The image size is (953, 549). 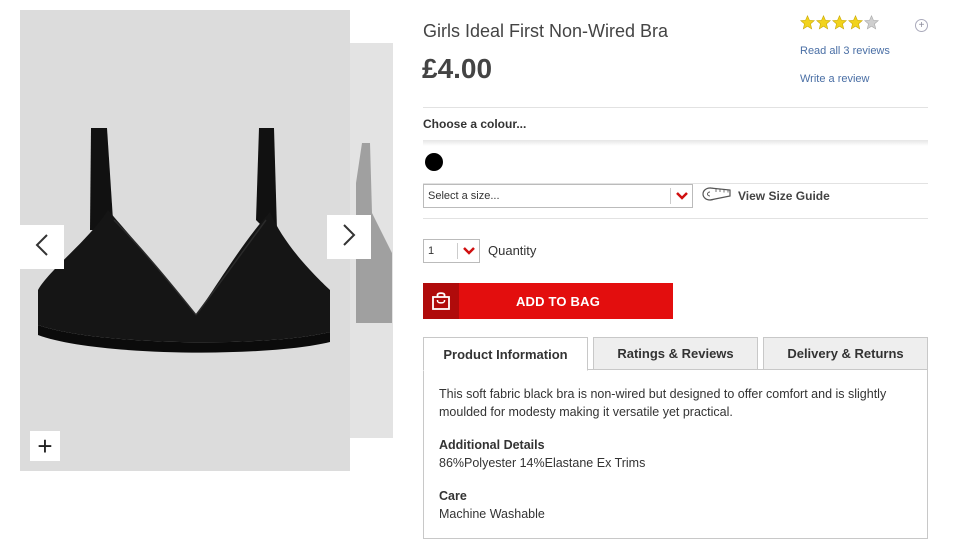 I want to click on add-to-bag-label: ADD TO BAG, so click(x=558, y=301).